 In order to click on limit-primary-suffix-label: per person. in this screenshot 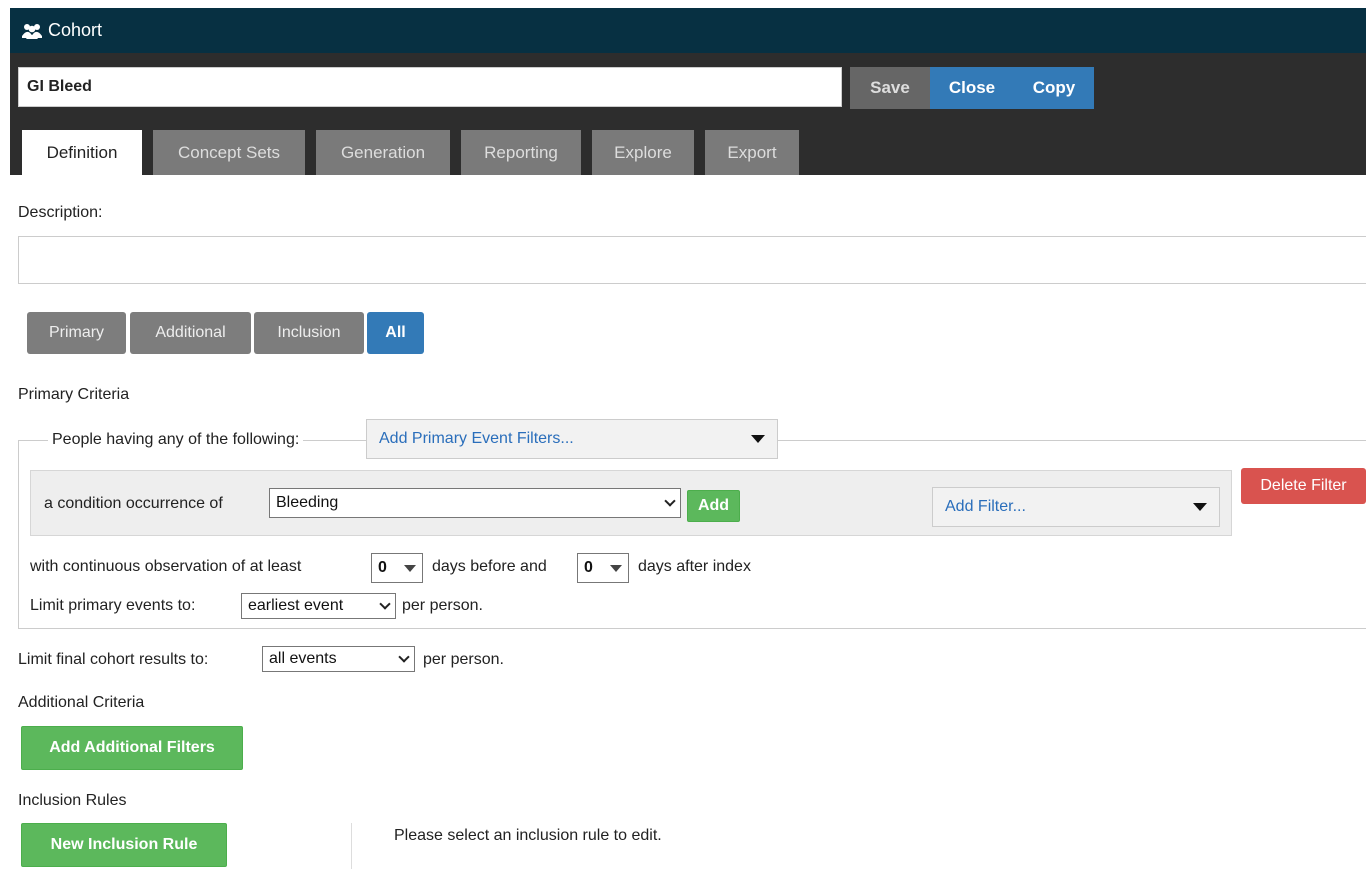, I will do `click(442, 605)`.